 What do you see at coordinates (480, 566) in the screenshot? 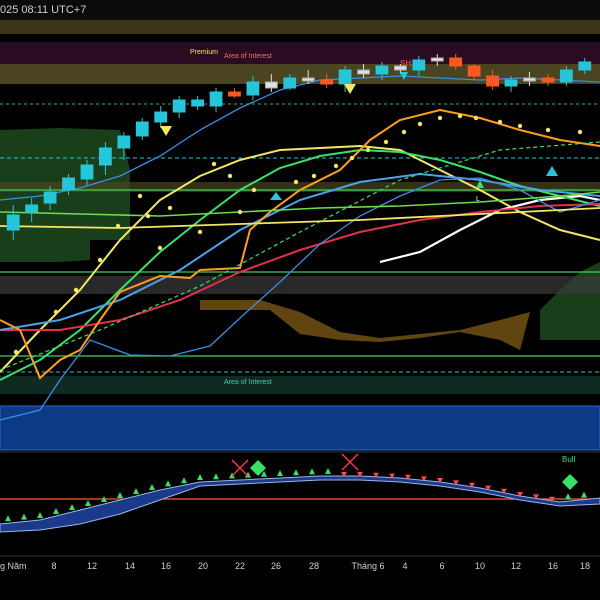
I see `x-axis-tick-label: 10` at bounding box center [480, 566].